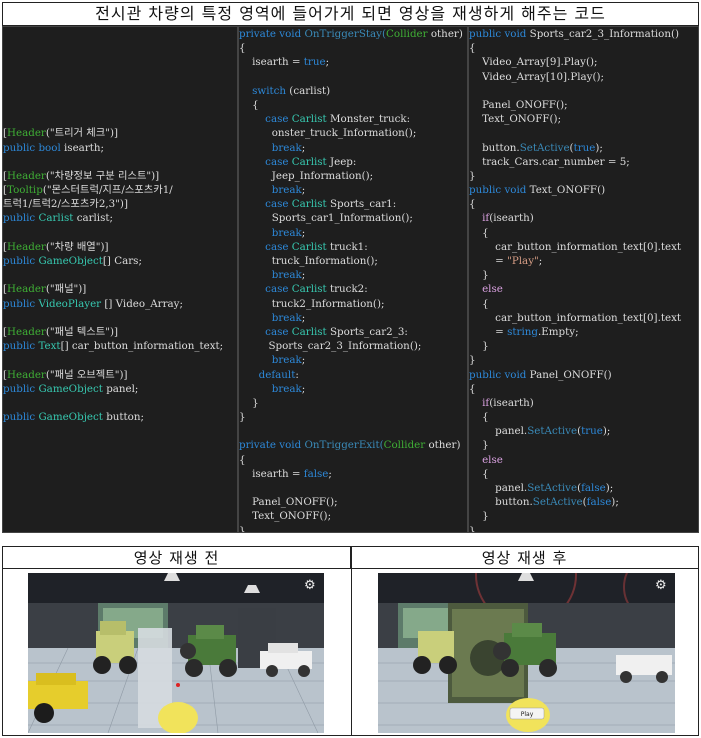  Describe the element at coordinates (120, 218) in the screenshot. I see `code-line: public Carlist carlist;` at that location.